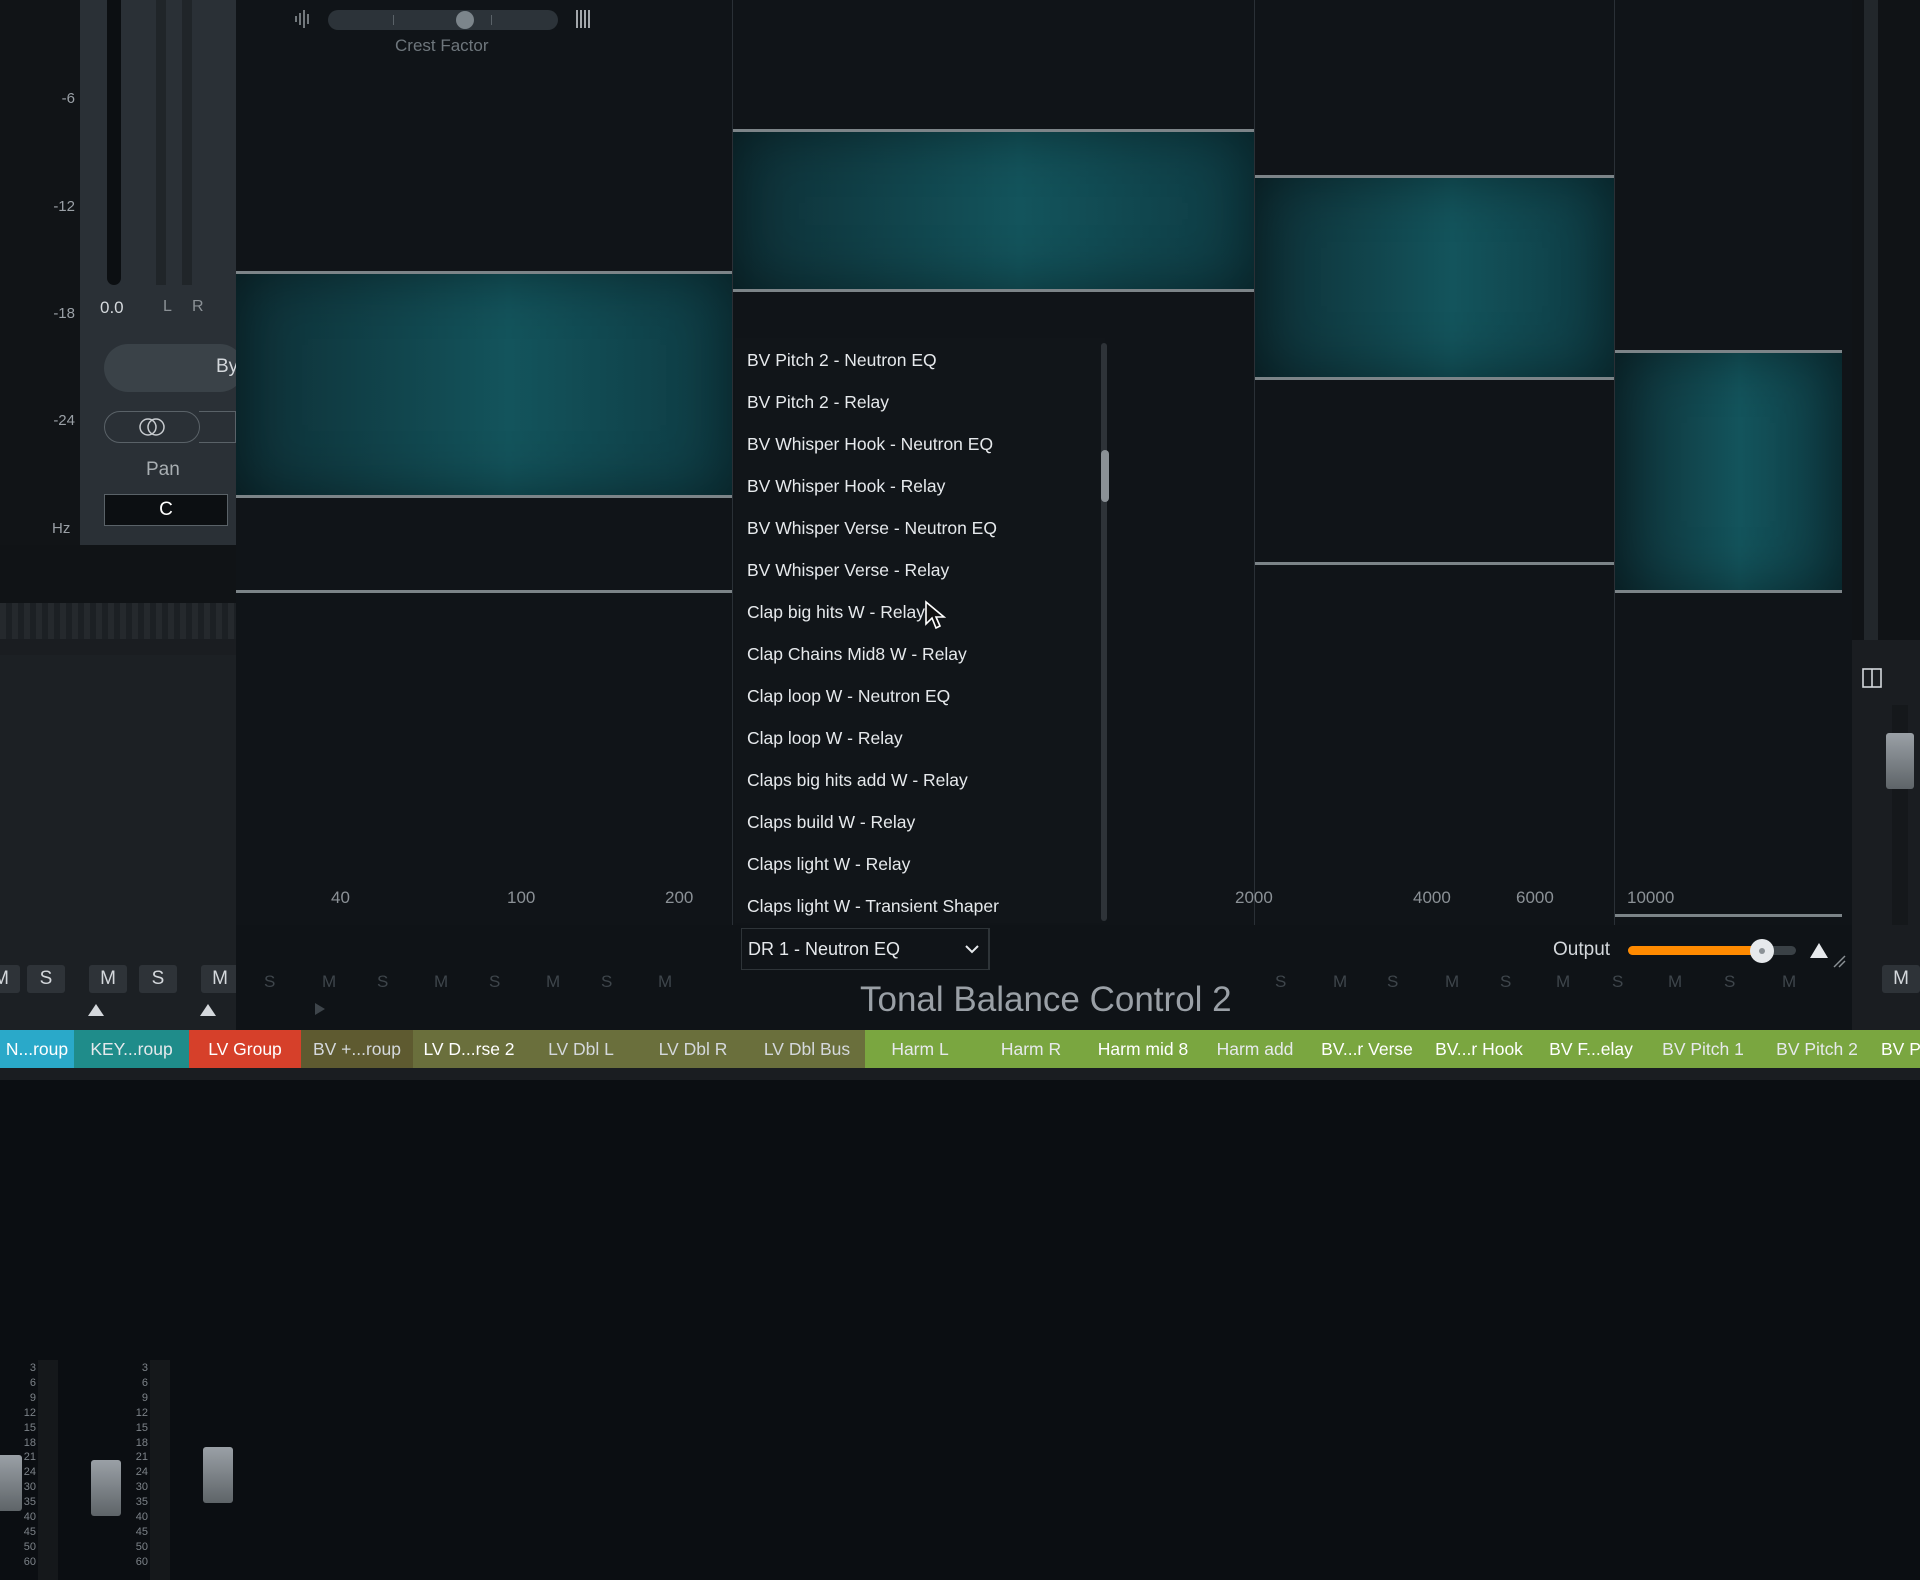  I want to click on list-item: BV Whisper Verse - Neutron EQ, so click(872, 528).